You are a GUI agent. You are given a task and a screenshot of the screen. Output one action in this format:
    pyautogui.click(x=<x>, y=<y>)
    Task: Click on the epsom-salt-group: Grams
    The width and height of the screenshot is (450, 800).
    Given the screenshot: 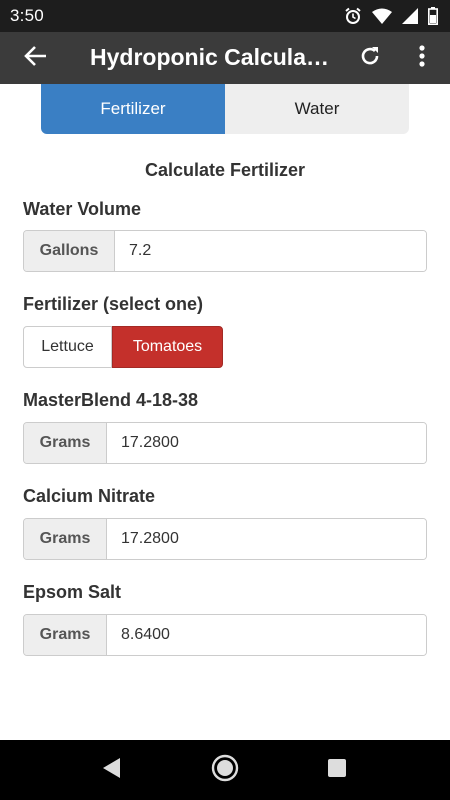 What is the action you would take?
    pyautogui.click(x=225, y=635)
    